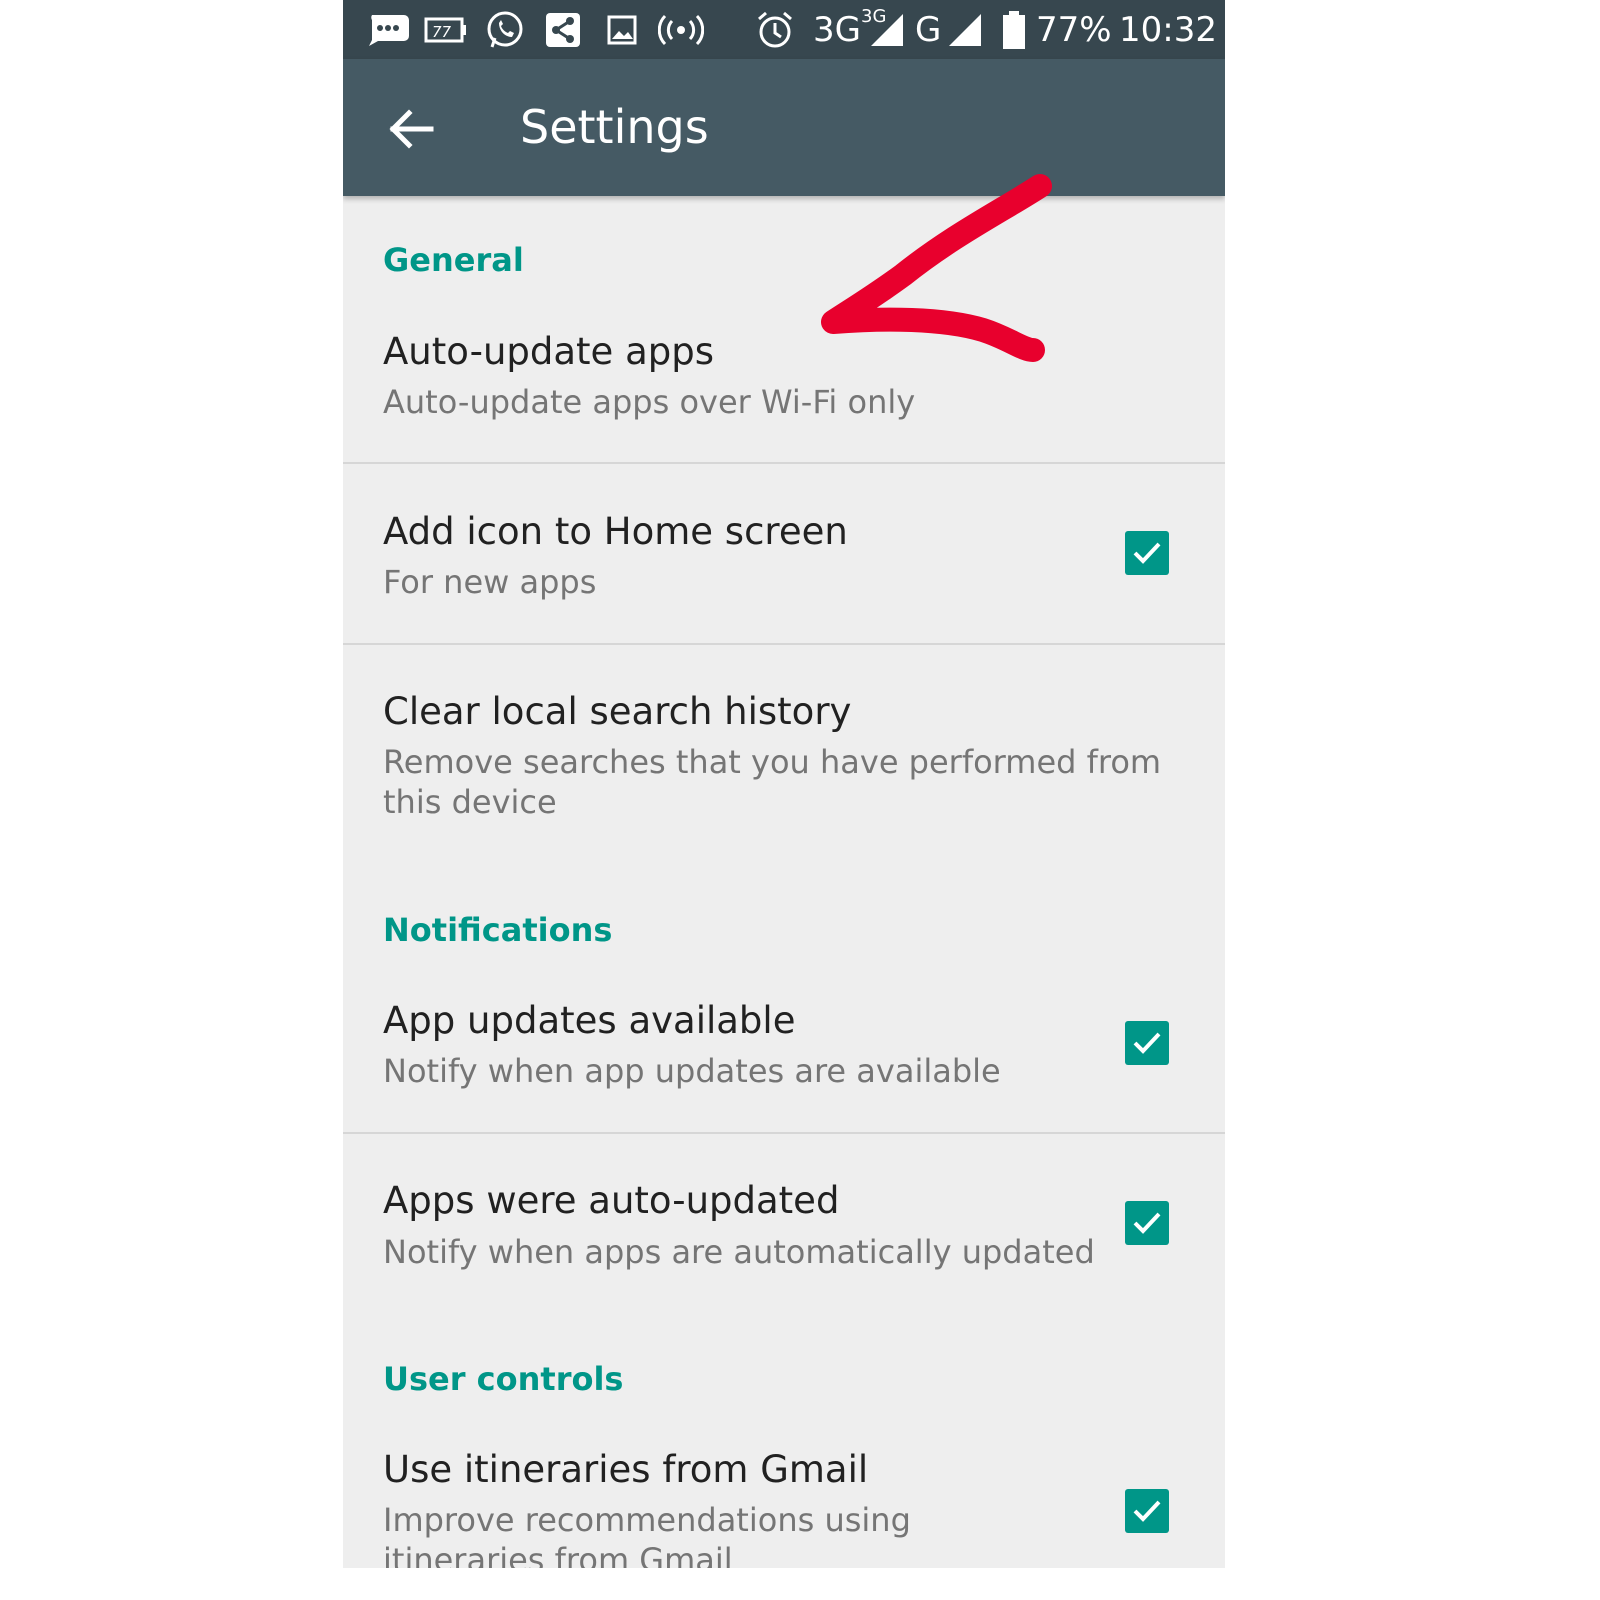 This screenshot has width=1600, height=1600. What do you see at coordinates (589, 1020) in the screenshot?
I see `setting-title: App updates available` at bounding box center [589, 1020].